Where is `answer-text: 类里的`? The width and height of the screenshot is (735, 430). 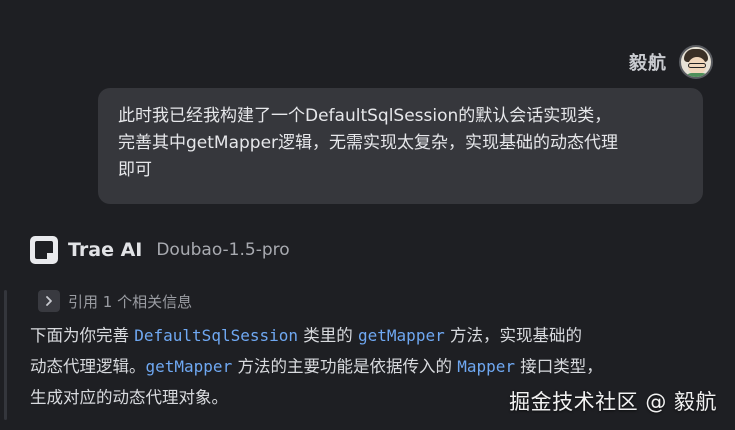
answer-text: 类里的 is located at coordinates (328, 335).